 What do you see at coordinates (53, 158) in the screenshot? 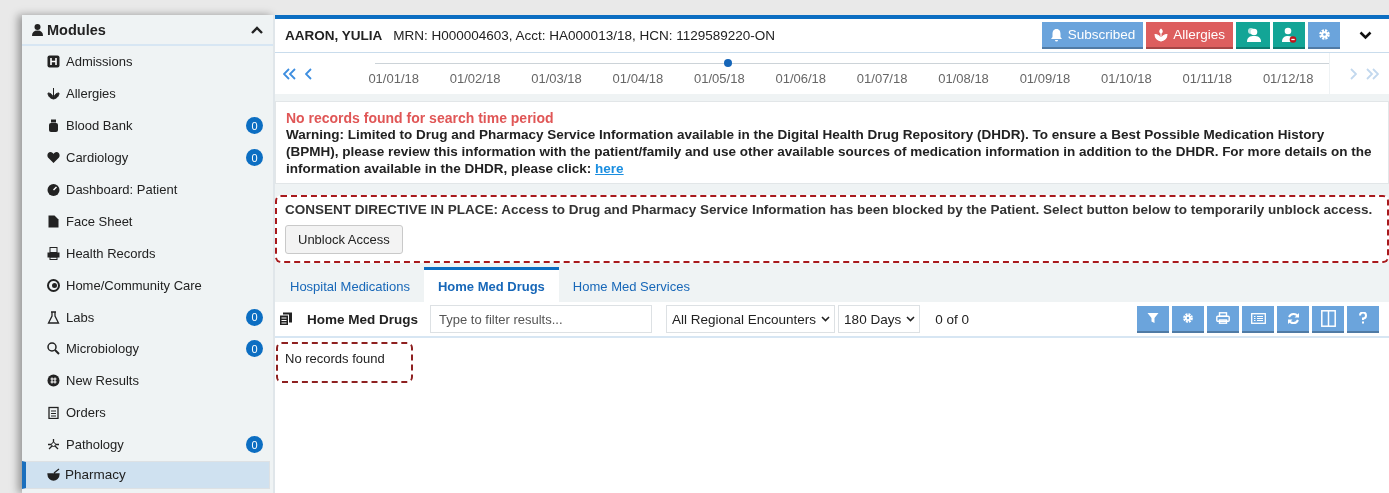
I see `heart-icon` at bounding box center [53, 158].